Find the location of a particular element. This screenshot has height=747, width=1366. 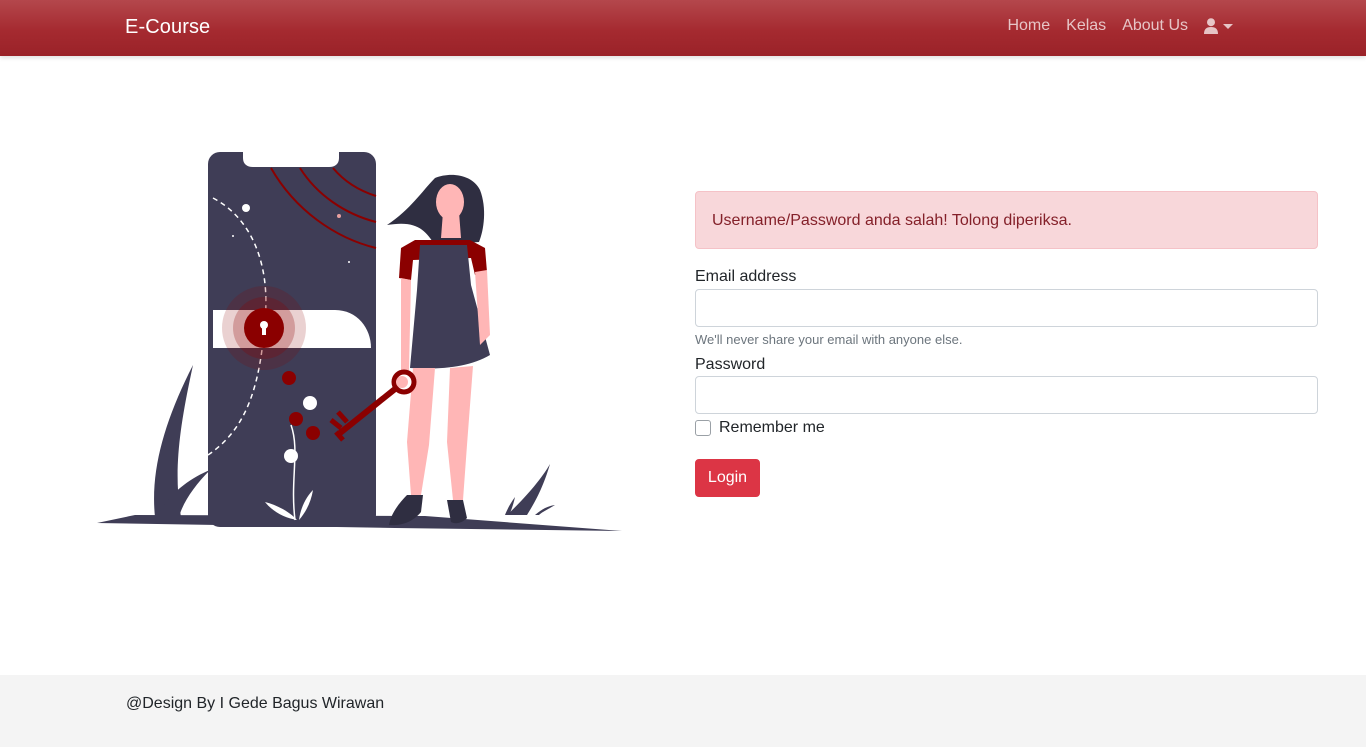

password-input is located at coordinates (1006, 395).